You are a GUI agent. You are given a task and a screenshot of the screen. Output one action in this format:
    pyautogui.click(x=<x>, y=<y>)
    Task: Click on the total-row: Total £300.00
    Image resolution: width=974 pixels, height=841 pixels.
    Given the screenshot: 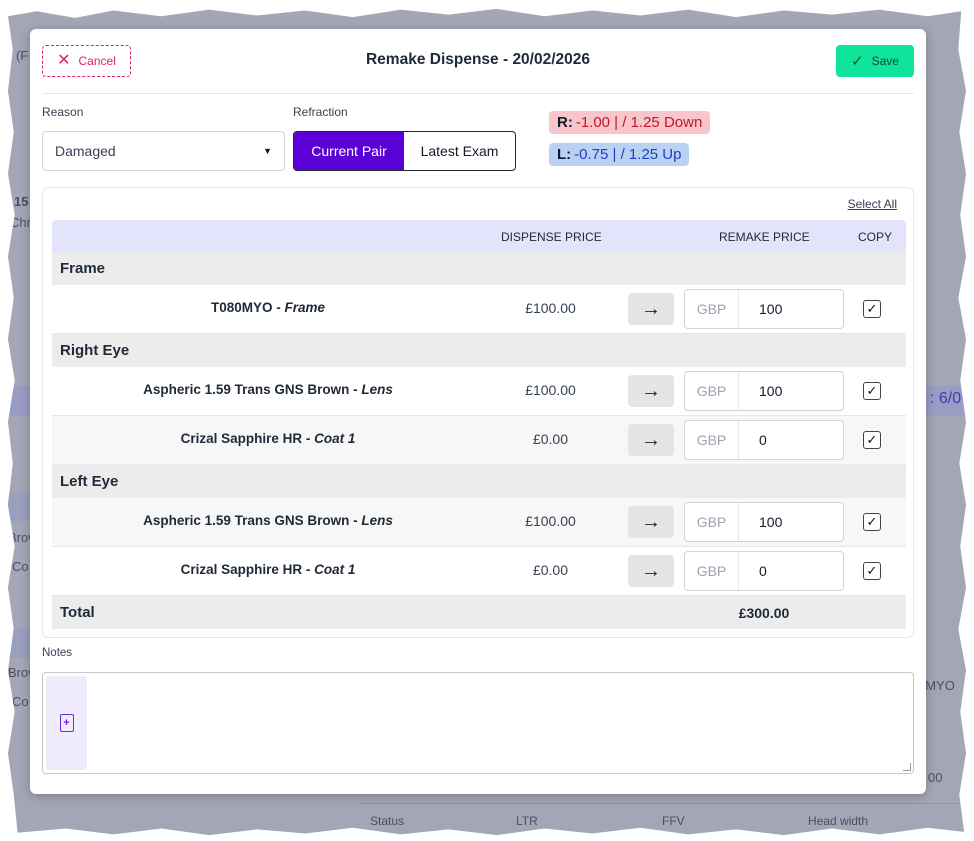 What is the action you would take?
    pyautogui.click(x=479, y=612)
    